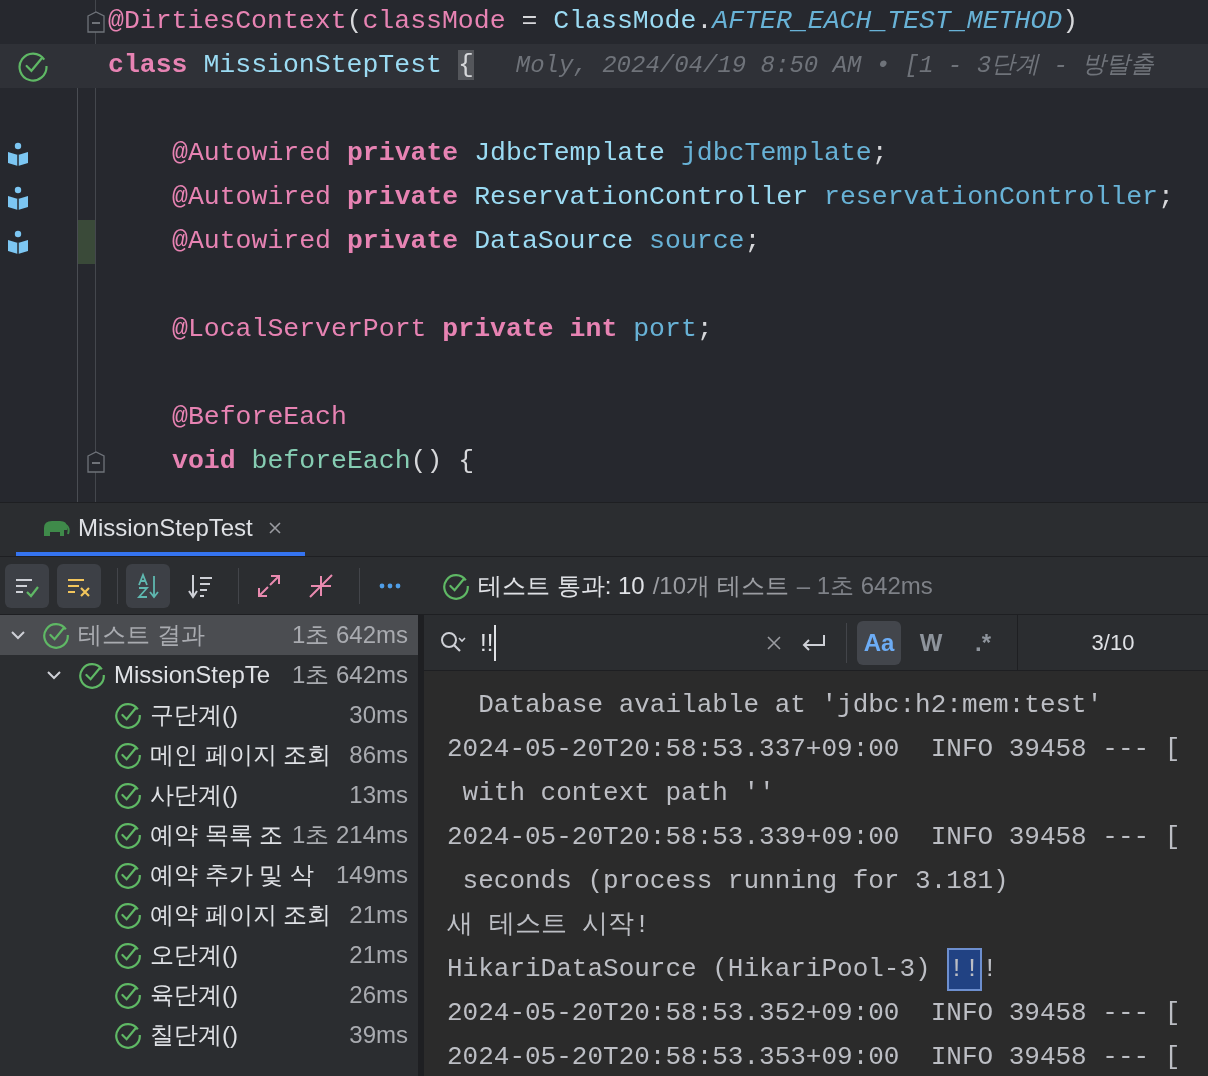  Describe the element at coordinates (689, 969) in the screenshot. I see `console-text: HikariDataSource (HikariPool-3)` at that location.